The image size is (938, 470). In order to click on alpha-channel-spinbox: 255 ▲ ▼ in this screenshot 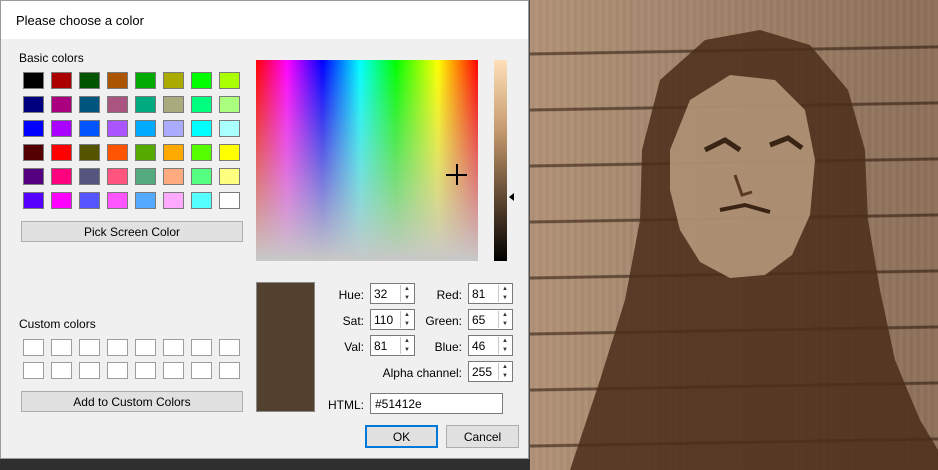, I will do `click(490, 371)`.